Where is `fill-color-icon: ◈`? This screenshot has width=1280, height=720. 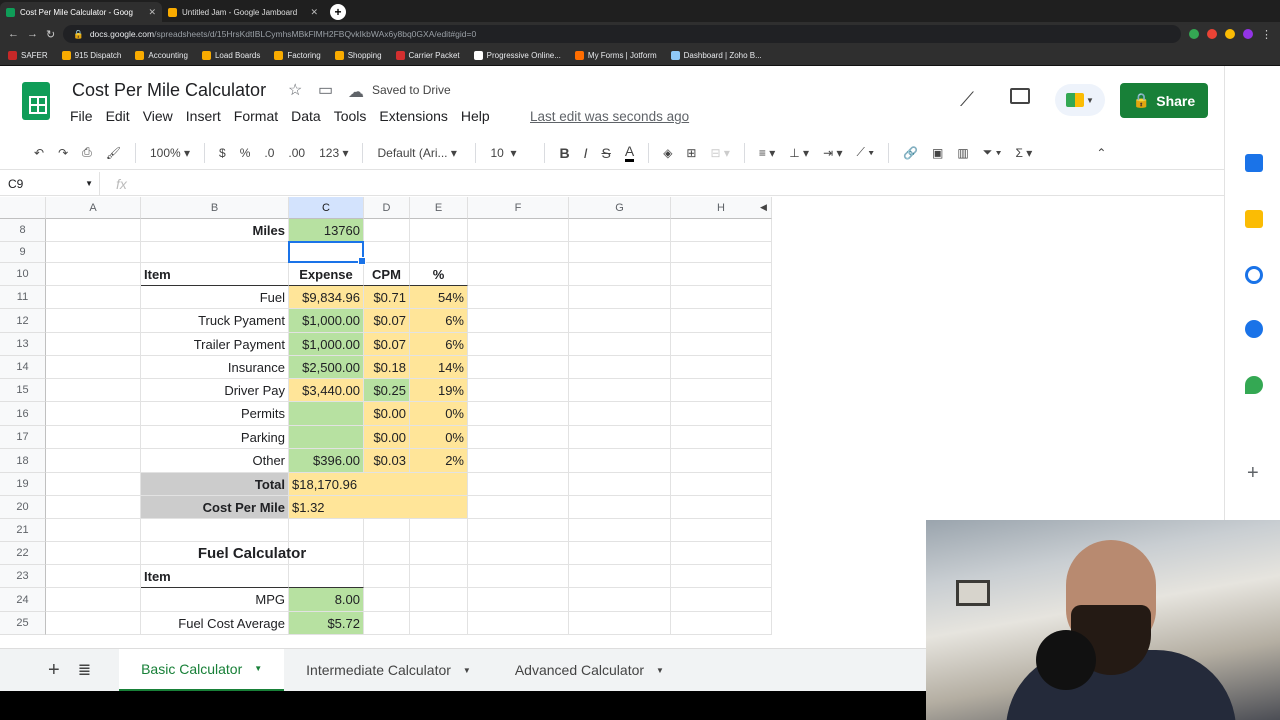
fill-color-icon: ◈ is located at coordinates (667, 153).